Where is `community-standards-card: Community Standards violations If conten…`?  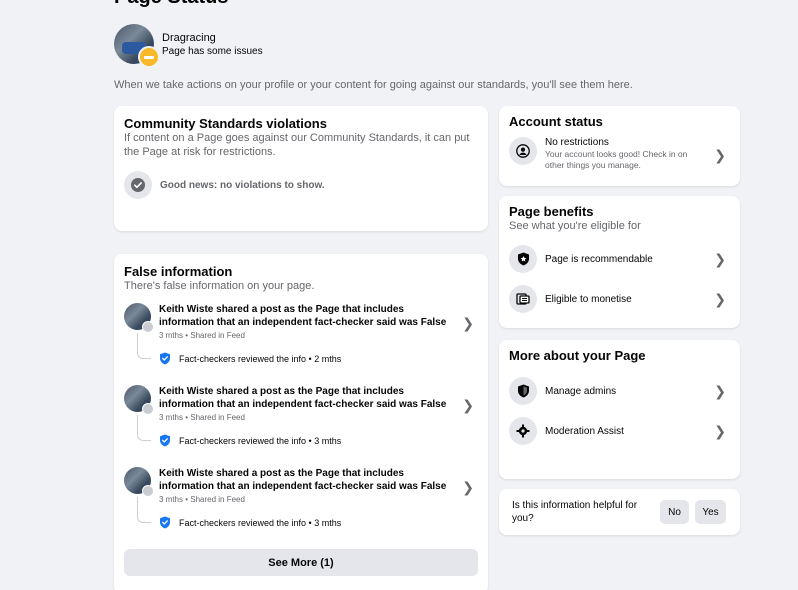
community-standards-card: Community Standards violations If conten… is located at coordinates (301, 168).